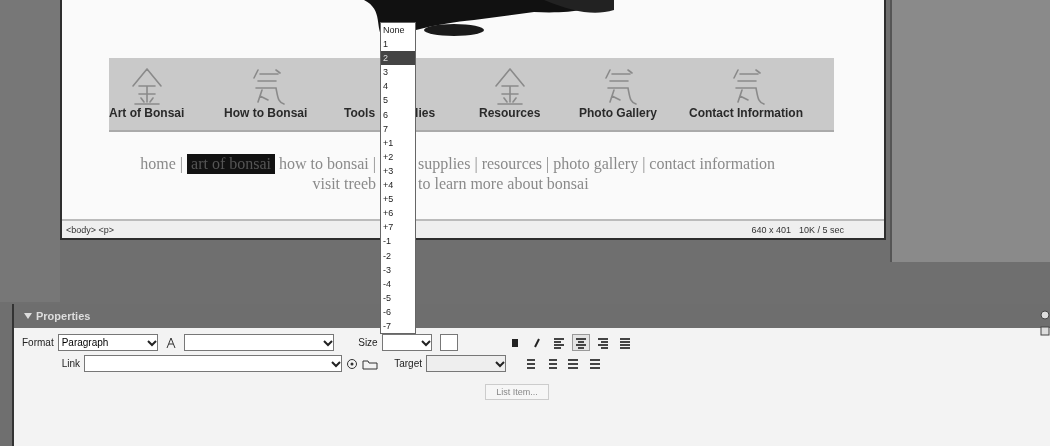 The width and height of the screenshot is (1050, 446). I want to click on text-link: home |, so click(162, 164).